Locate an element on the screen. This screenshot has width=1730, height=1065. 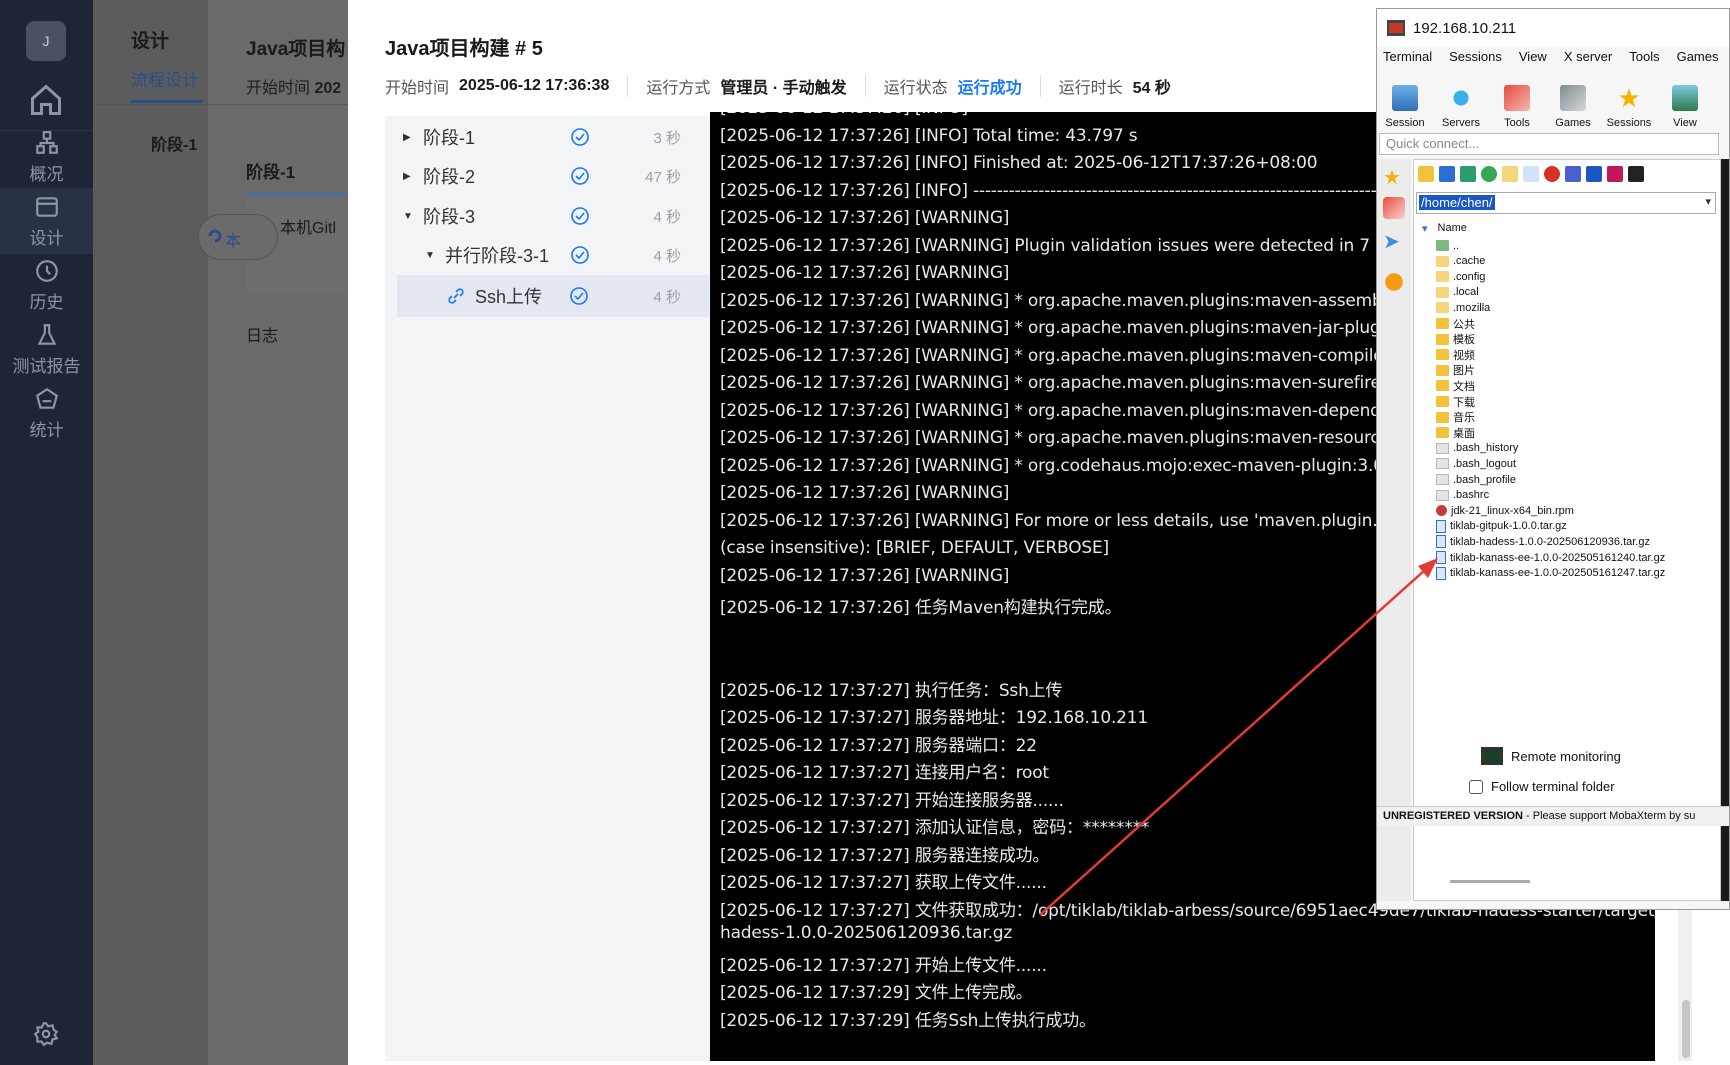
tree-node-stage-3: ▼ 阶段-3 4 秒 is located at coordinates (553, 216).